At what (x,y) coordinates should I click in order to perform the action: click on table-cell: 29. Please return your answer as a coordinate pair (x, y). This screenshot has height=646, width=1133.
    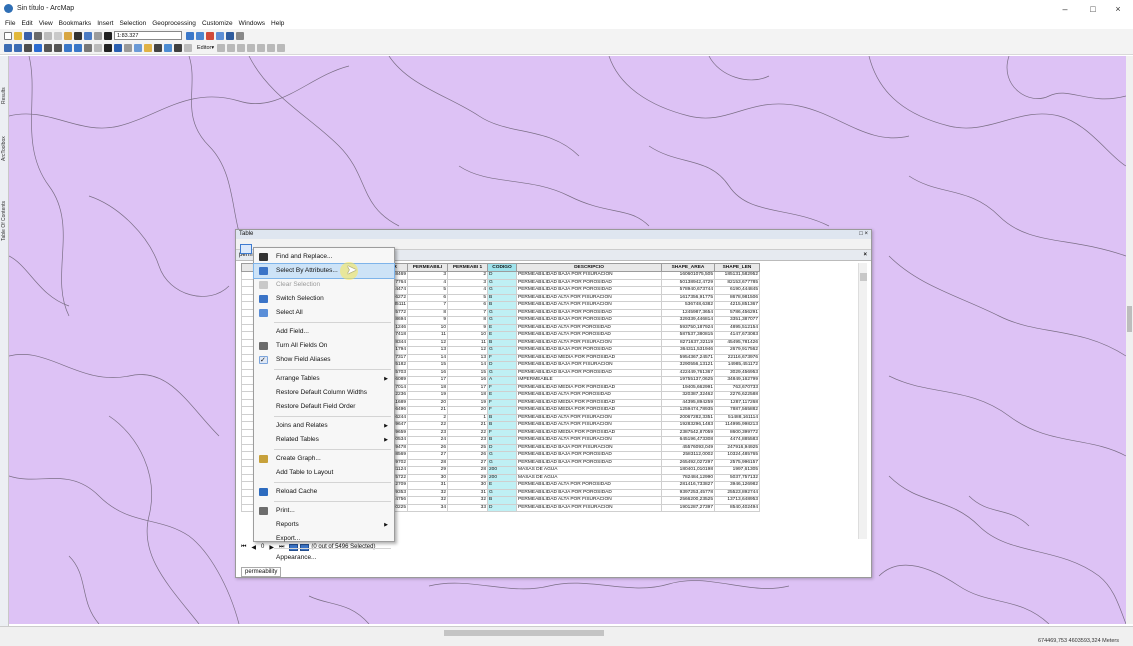
    Looking at the image, I should click on (428, 470).